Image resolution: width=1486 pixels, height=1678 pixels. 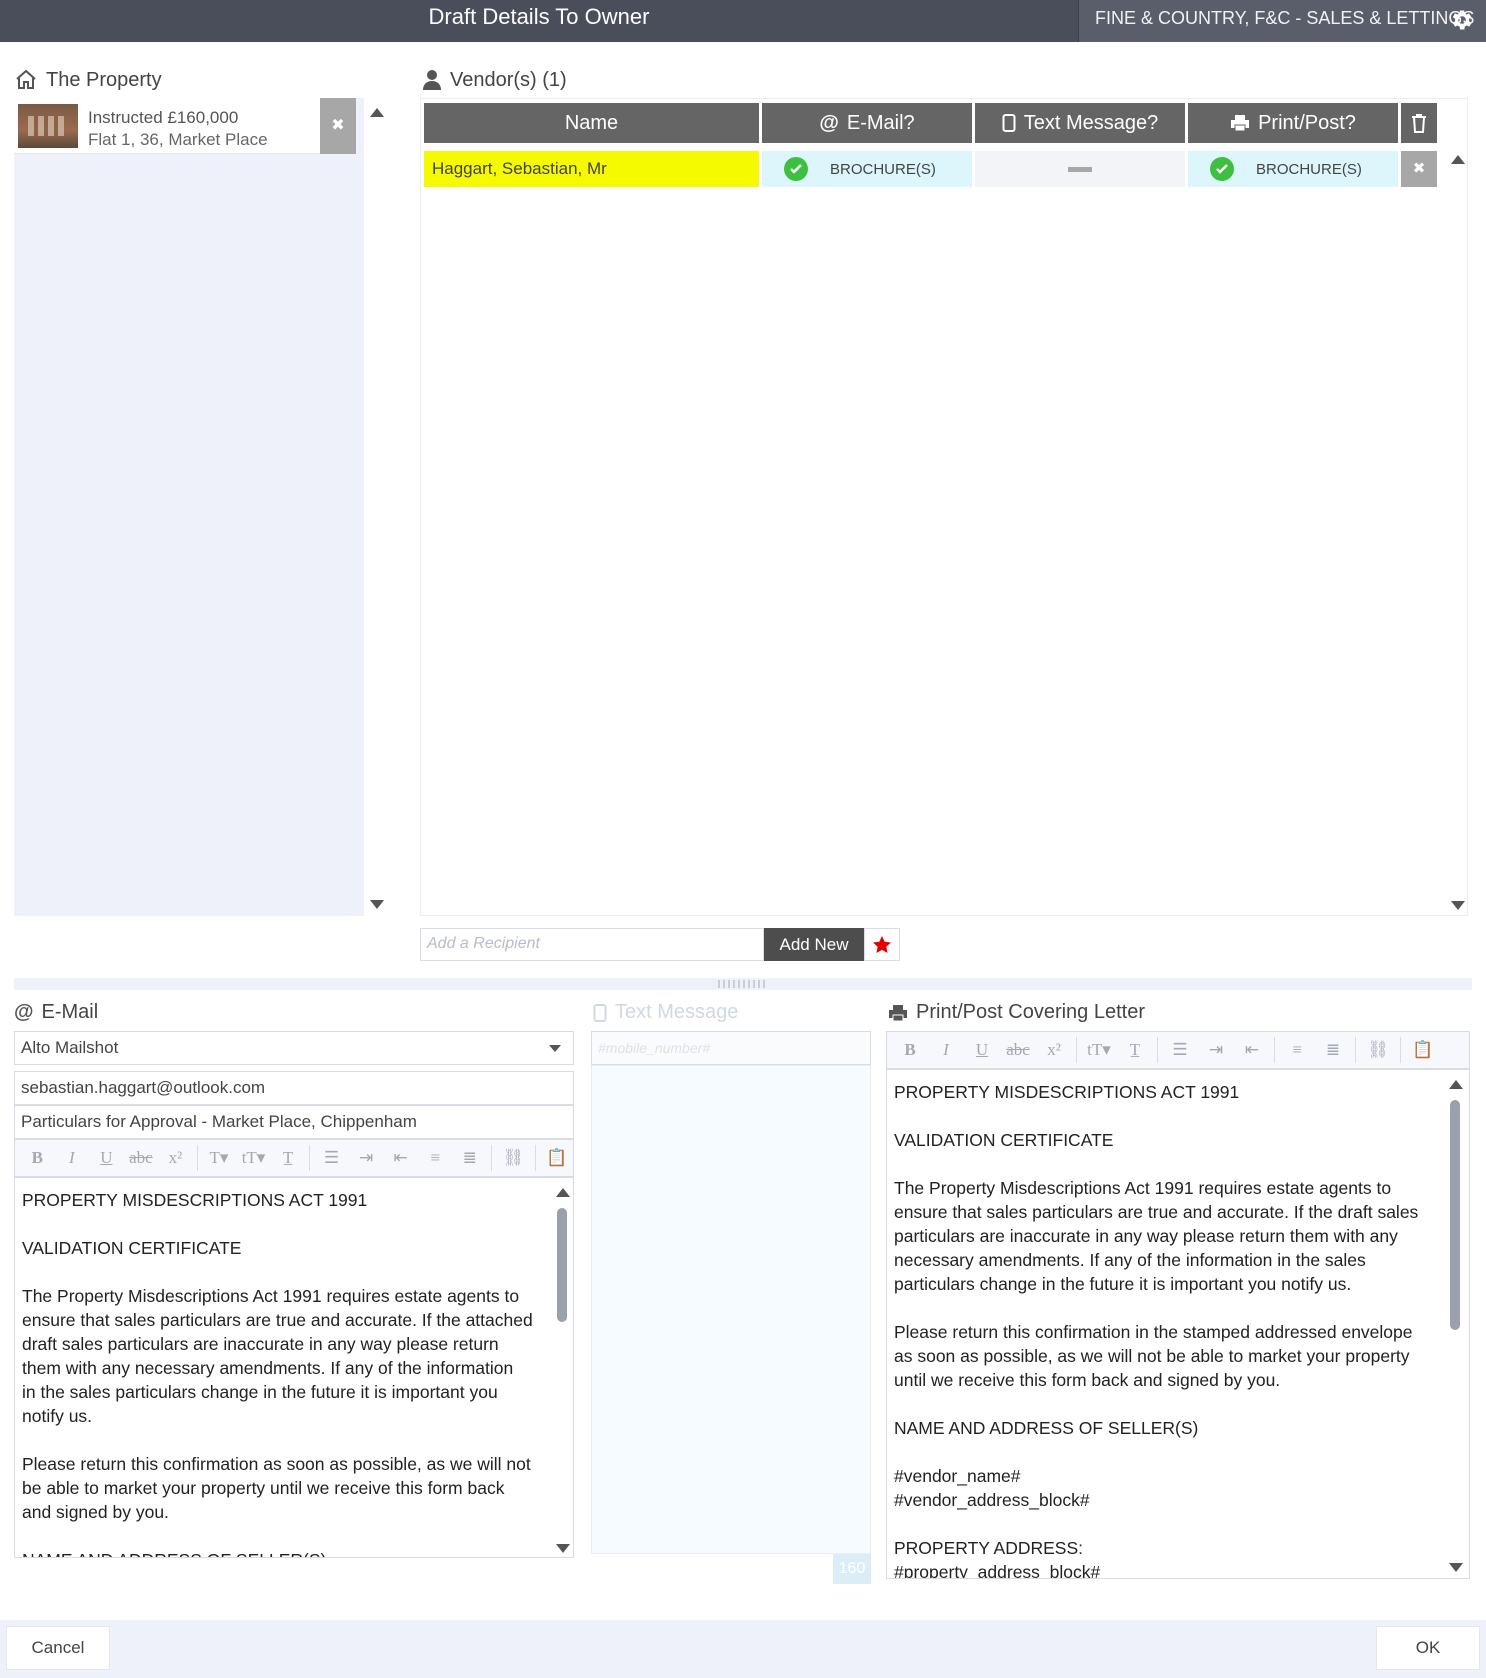 I want to click on letter-editor-toolbar: B I U abc x² tT▾ T̲ ☰ ⇥ ⇤ ≡ ≣ ⛓ 📋, so click(x=1178, y=1050).